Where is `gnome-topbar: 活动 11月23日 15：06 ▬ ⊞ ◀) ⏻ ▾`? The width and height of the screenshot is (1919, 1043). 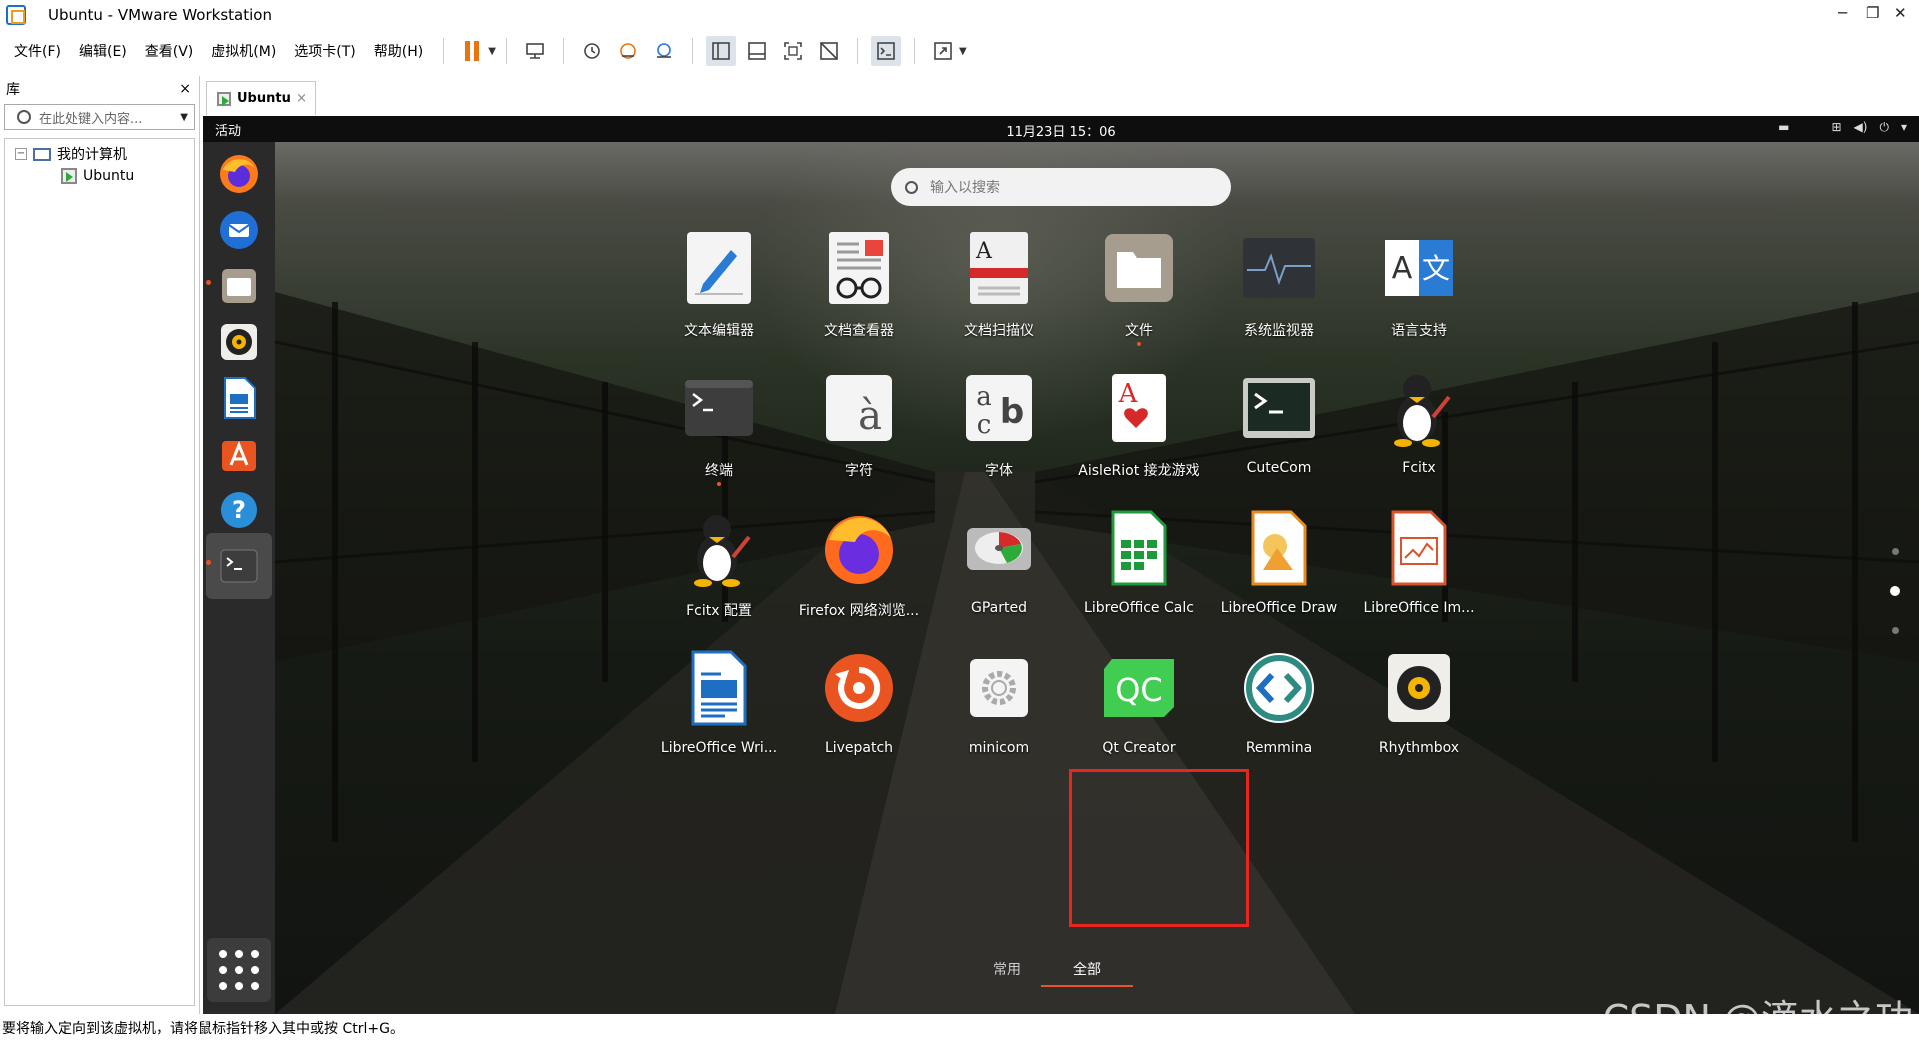
gnome-topbar: 活动 11月23日 15：06 ▬ ⊞ ◀) ⏻ ▾ is located at coordinates (1061, 130).